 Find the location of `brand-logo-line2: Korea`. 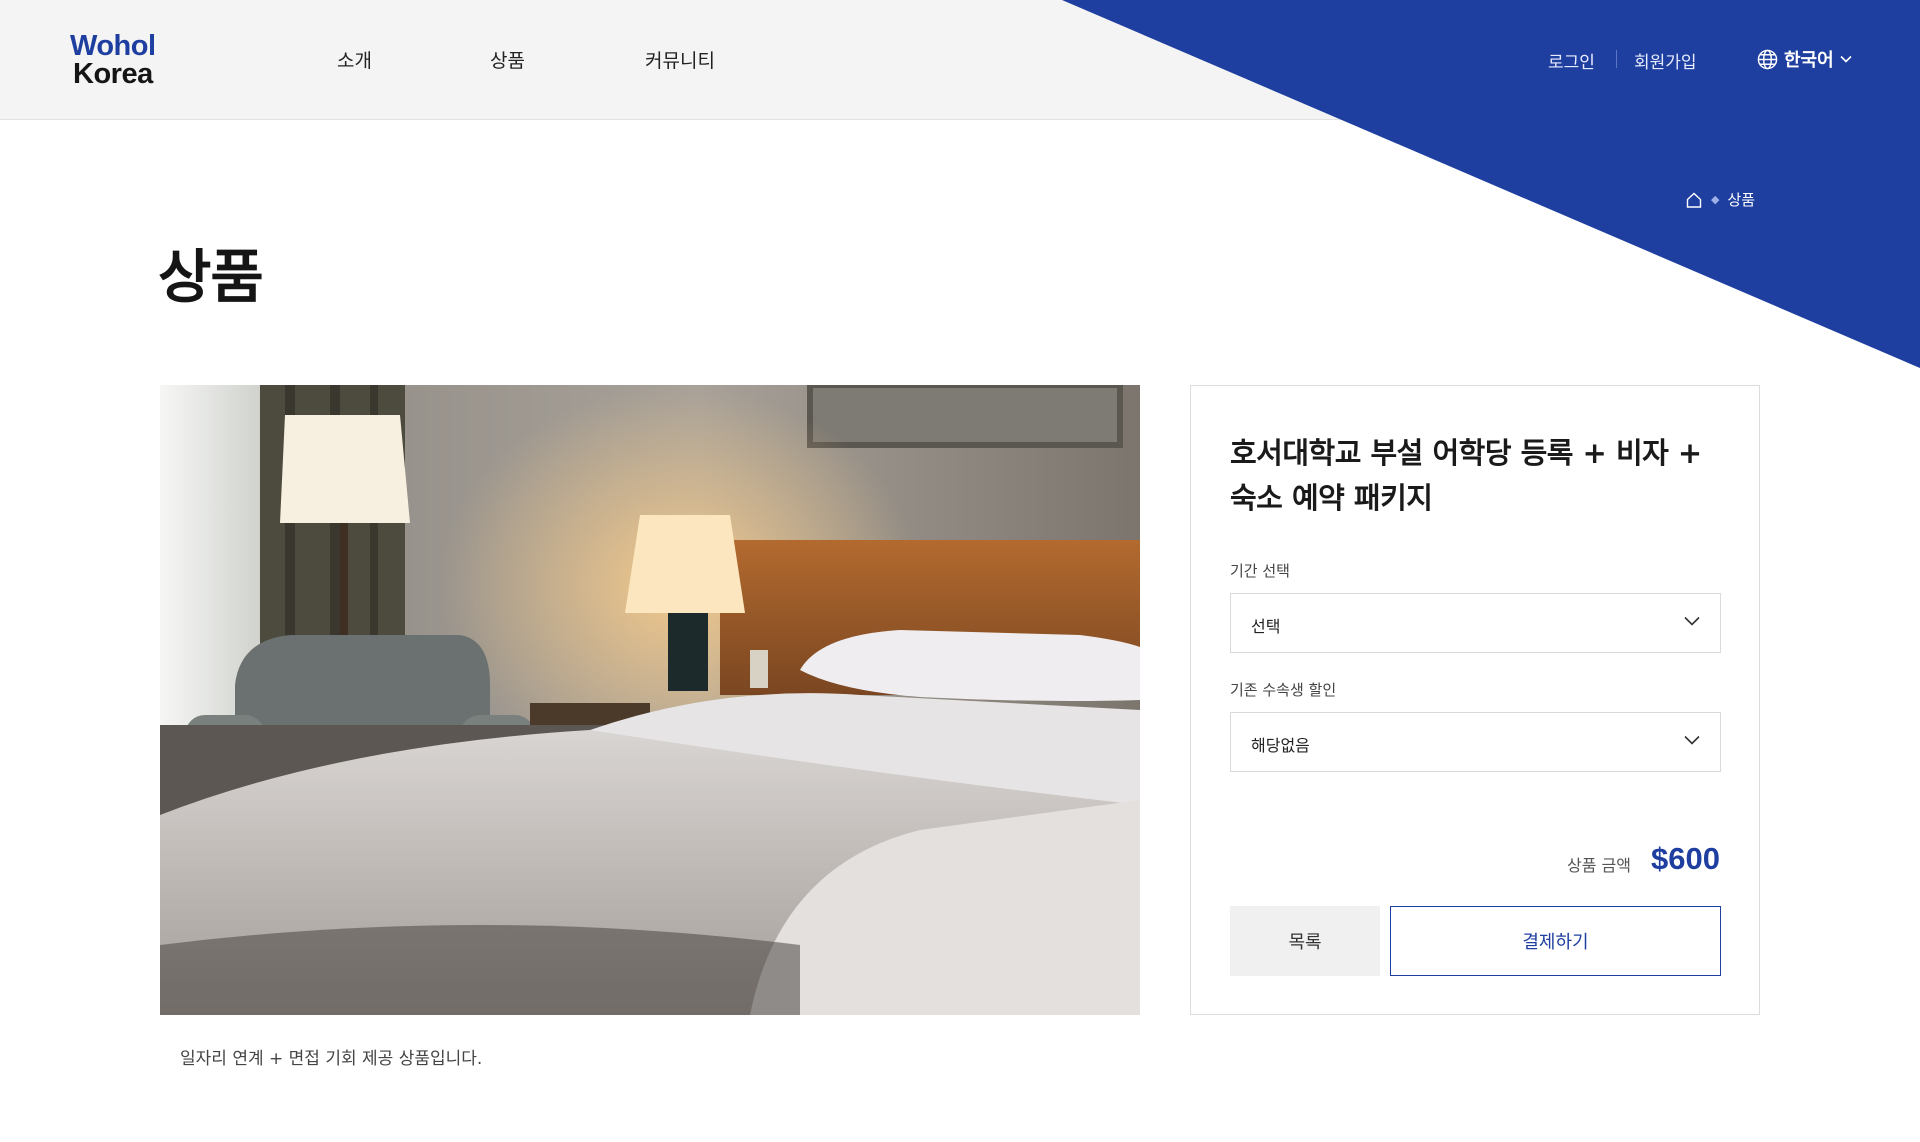

brand-logo-line2: Korea is located at coordinates (113, 74).